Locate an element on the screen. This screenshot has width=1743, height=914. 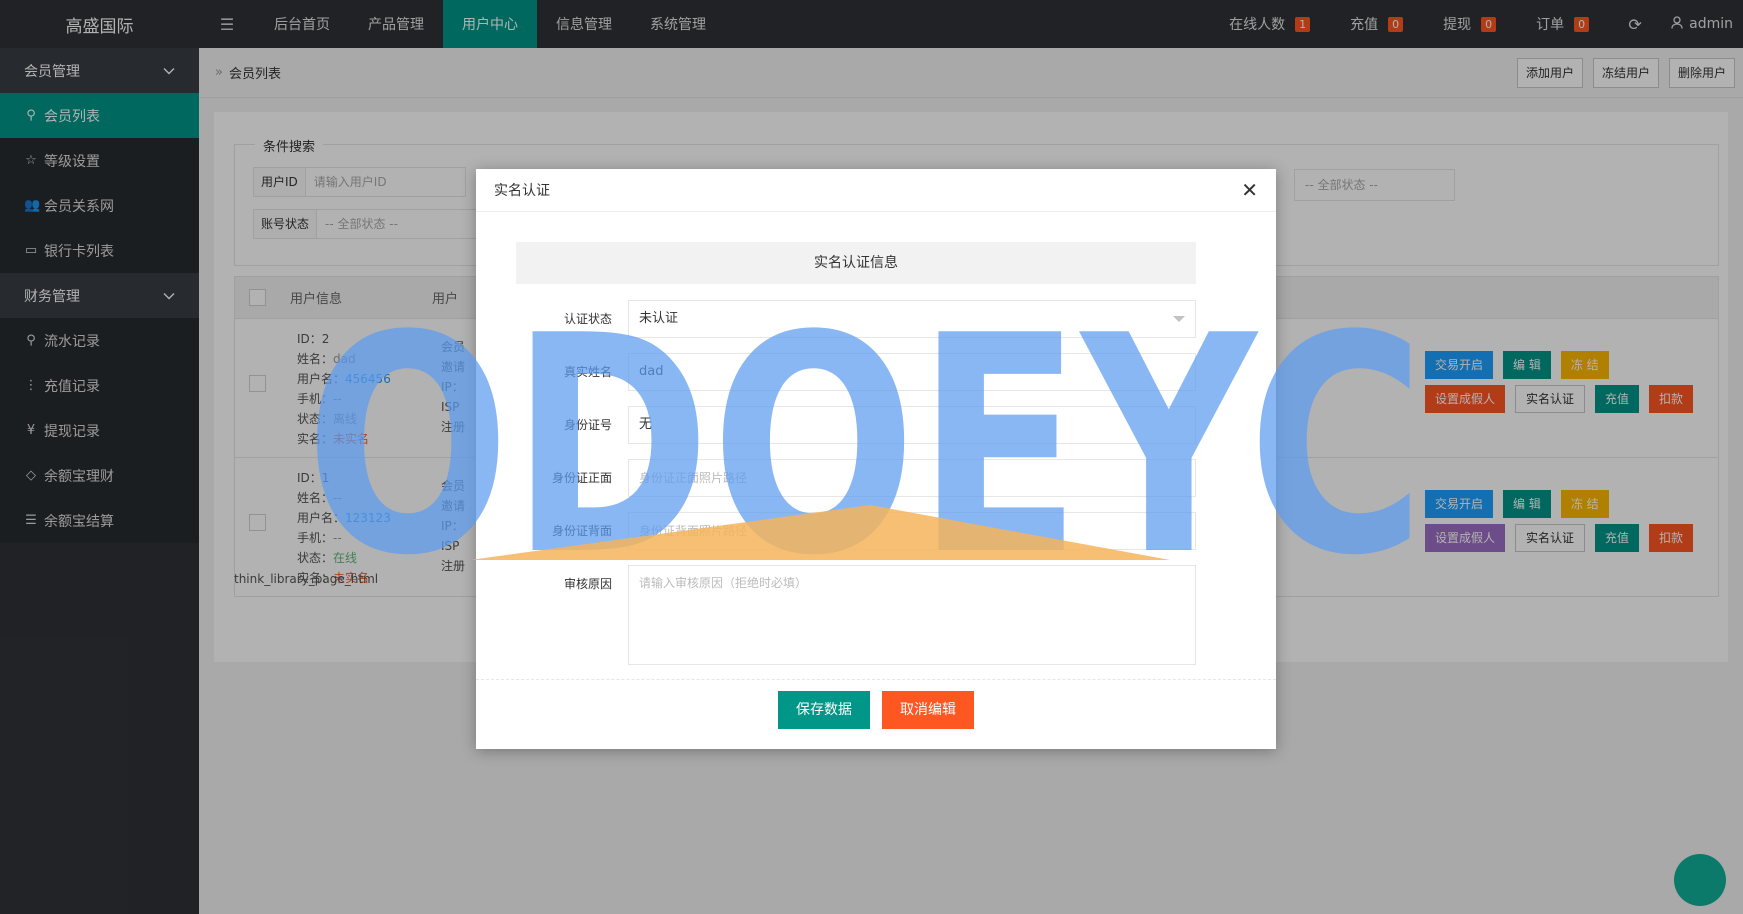
modal-header: 实名认证 ✕ is located at coordinates (876, 190).